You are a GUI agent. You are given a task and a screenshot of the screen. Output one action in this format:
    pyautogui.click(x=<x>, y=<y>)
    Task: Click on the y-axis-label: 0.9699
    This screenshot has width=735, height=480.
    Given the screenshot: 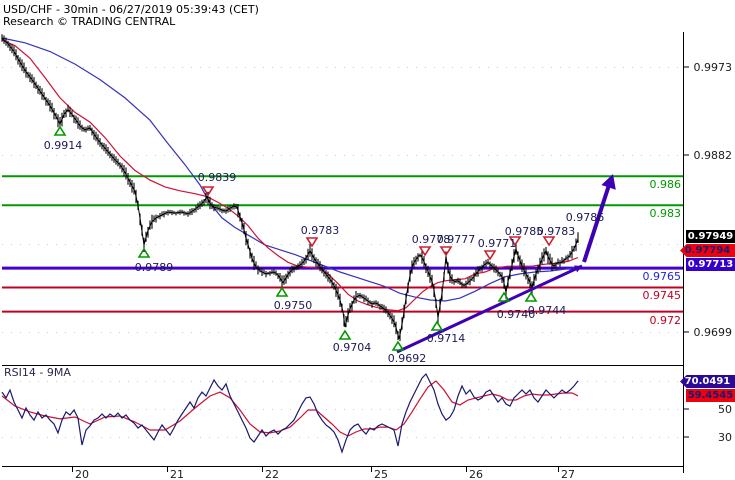 What is the action you would take?
    pyautogui.click(x=713, y=332)
    